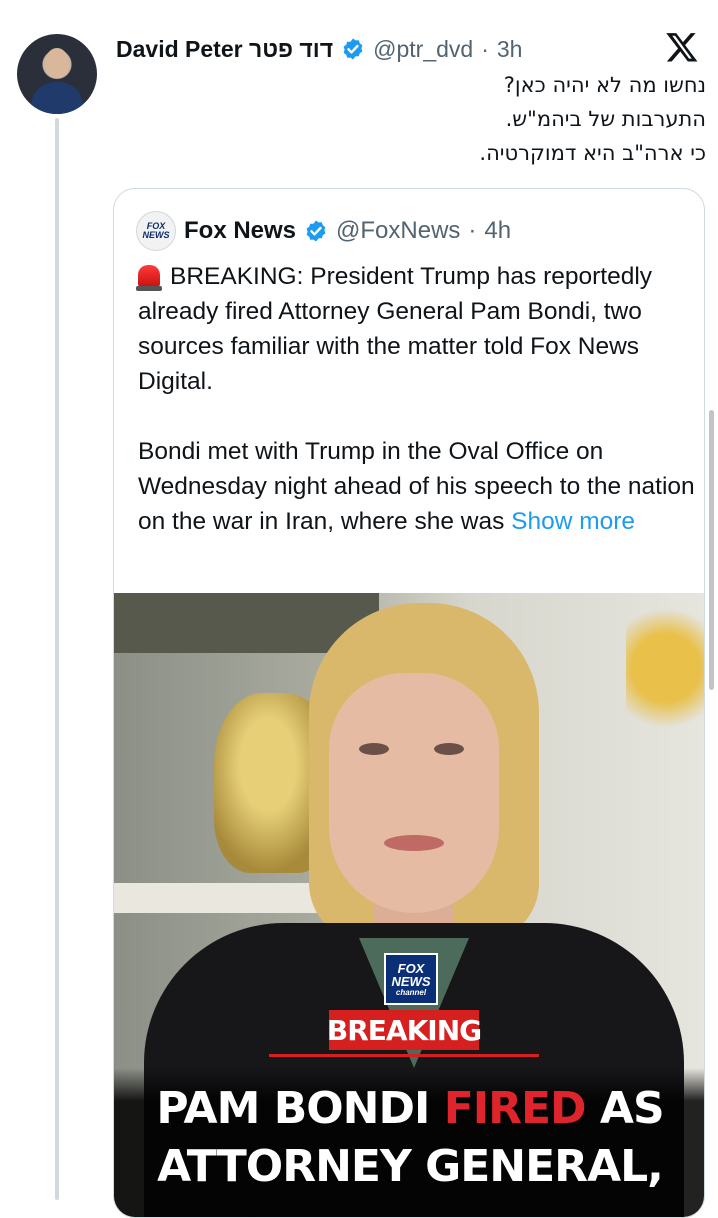 This screenshot has height=1218, width=718. Describe the element at coordinates (300, 1108) in the screenshot. I see `headline-text: PAM BONDI` at that location.